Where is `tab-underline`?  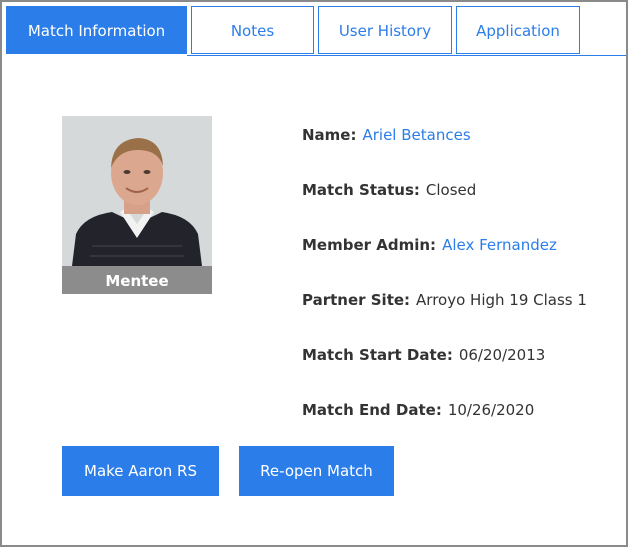 tab-underline is located at coordinates (406, 55).